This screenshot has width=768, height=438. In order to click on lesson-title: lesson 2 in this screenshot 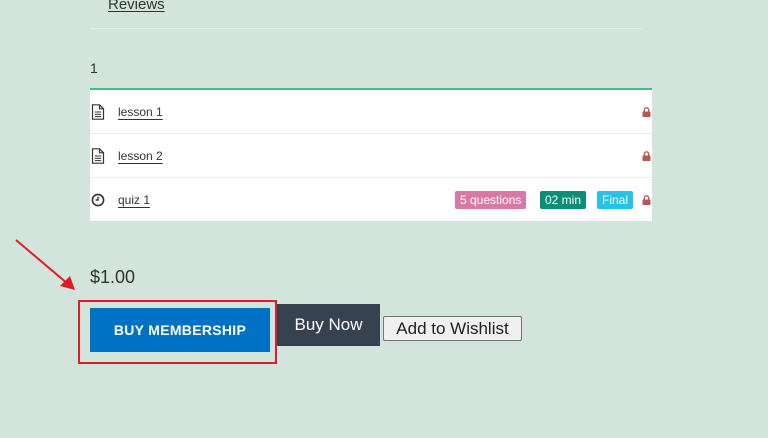, I will do `click(140, 156)`.